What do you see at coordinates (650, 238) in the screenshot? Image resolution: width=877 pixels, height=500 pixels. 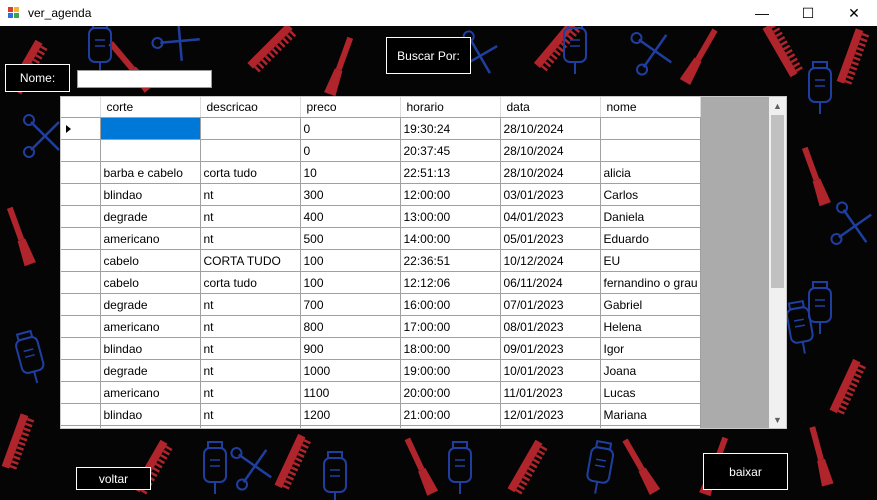 I see `cell-nome: Eduardo` at bounding box center [650, 238].